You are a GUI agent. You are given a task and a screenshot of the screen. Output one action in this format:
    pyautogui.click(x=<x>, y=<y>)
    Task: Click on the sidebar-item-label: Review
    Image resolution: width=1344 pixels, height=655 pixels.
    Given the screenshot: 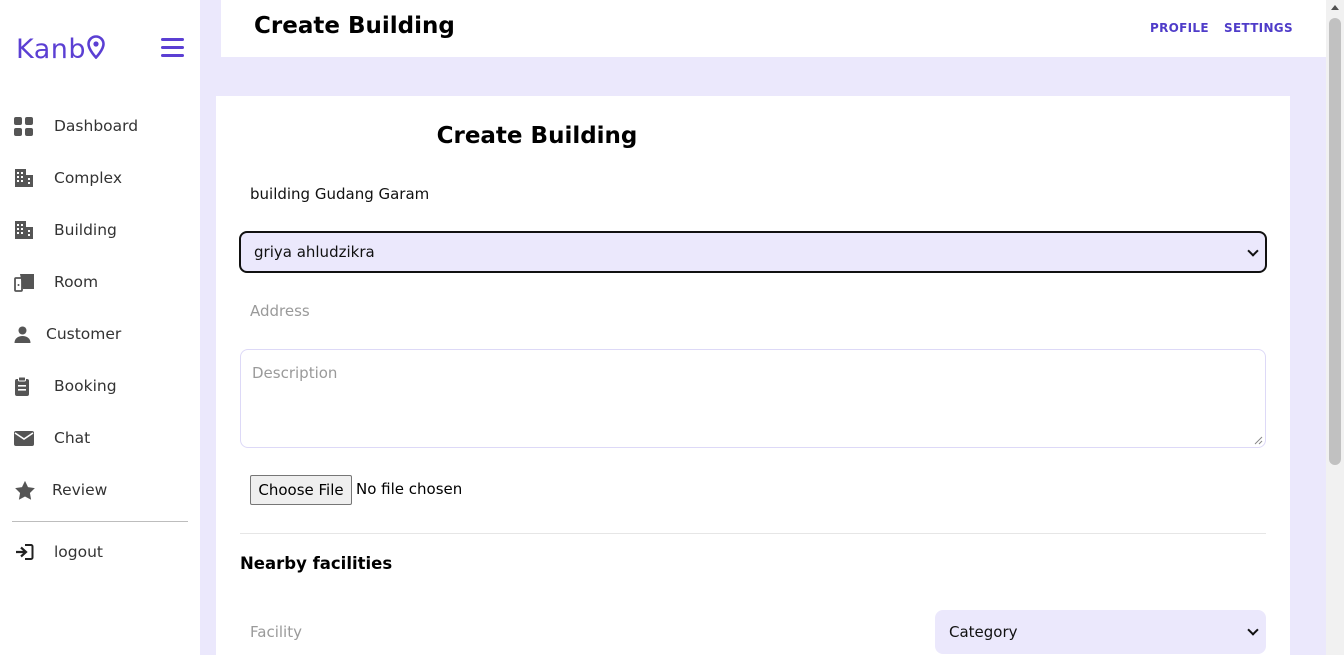 What is the action you would take?
    pyautogui.click(x=80, y=490)
    